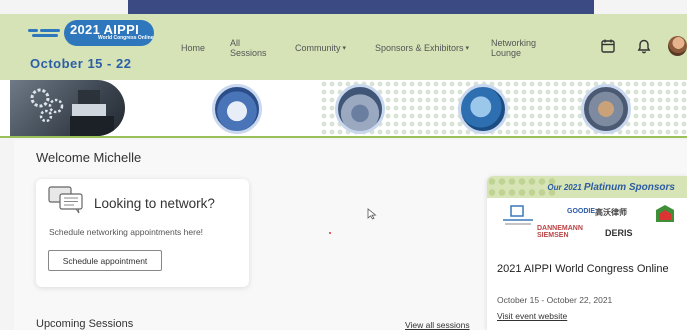 The image size is (687, 330). What do you see at coordinates (65, 200) in the screenshot?
I see `chat-bubbles-icon` at bounding box center [65, 200].